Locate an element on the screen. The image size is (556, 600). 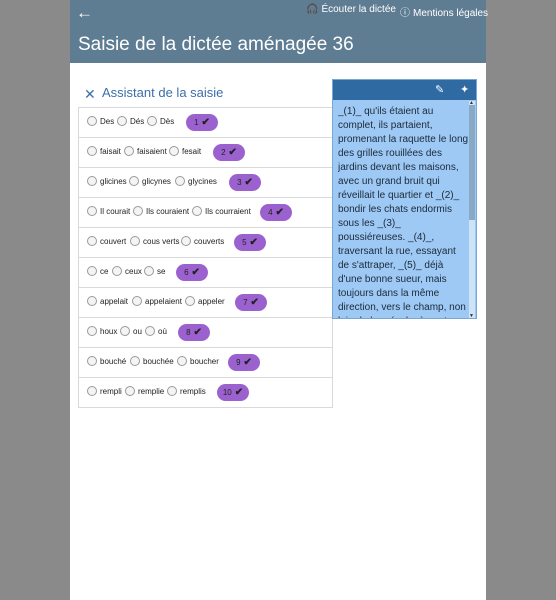
answer-number-badge: 6 ✔ is located at coordinates (192, 272).